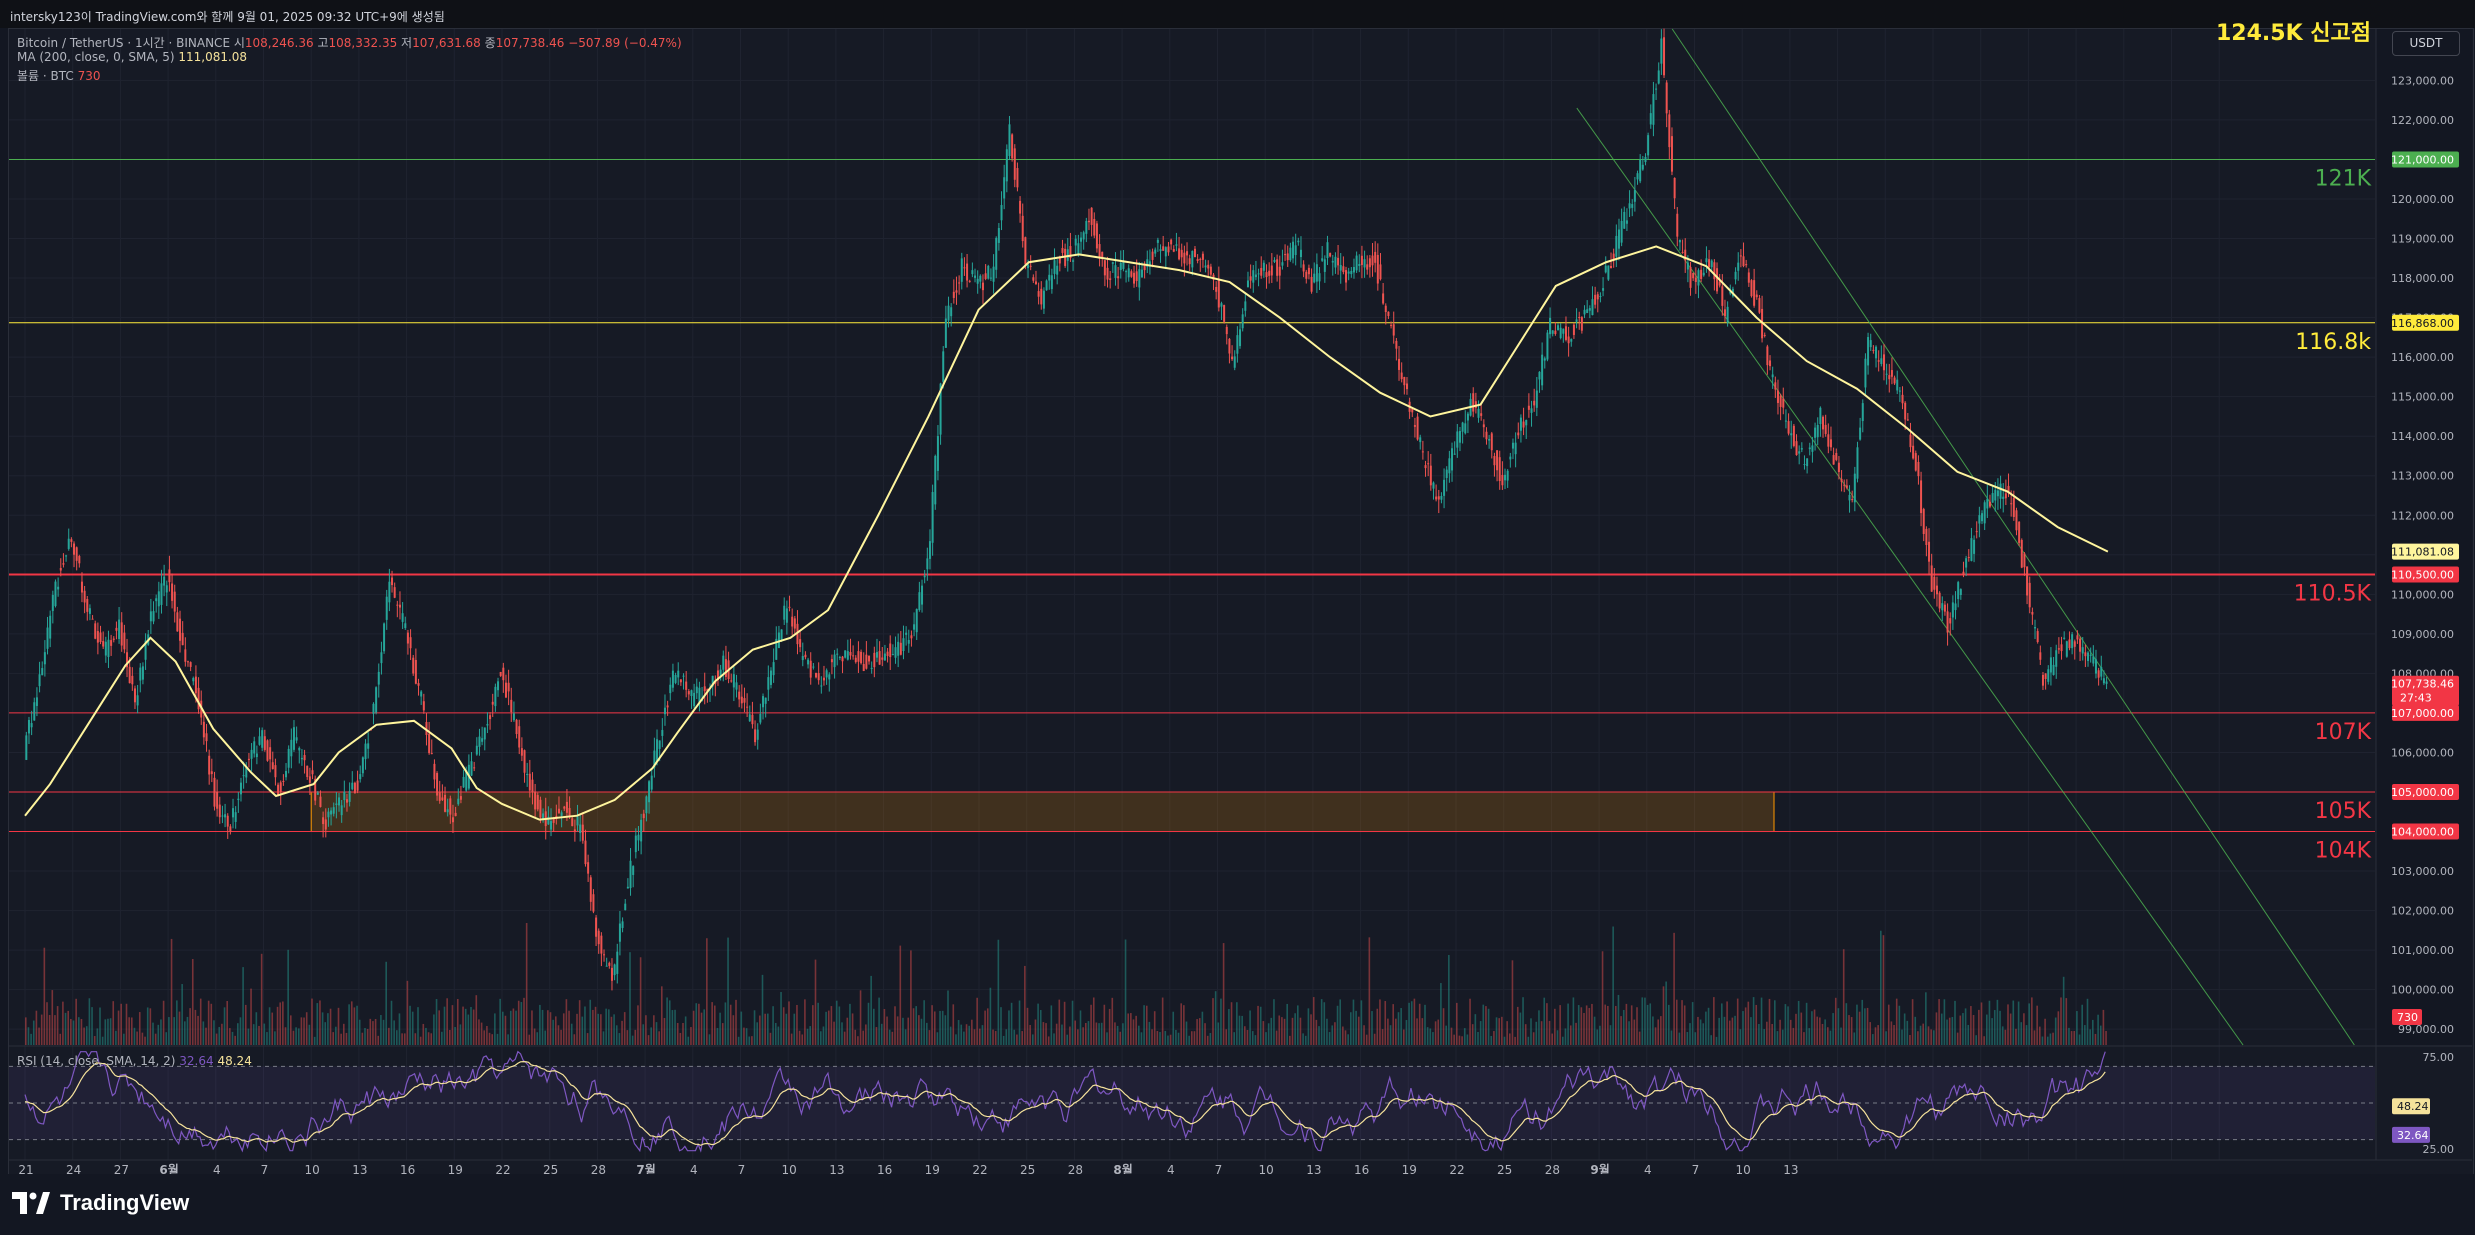  What do you see at coordinates (2422, 713) in the screenshot?
I see `level-axis-tag-3: 107,000.00` at bounding box center [2422, 713].